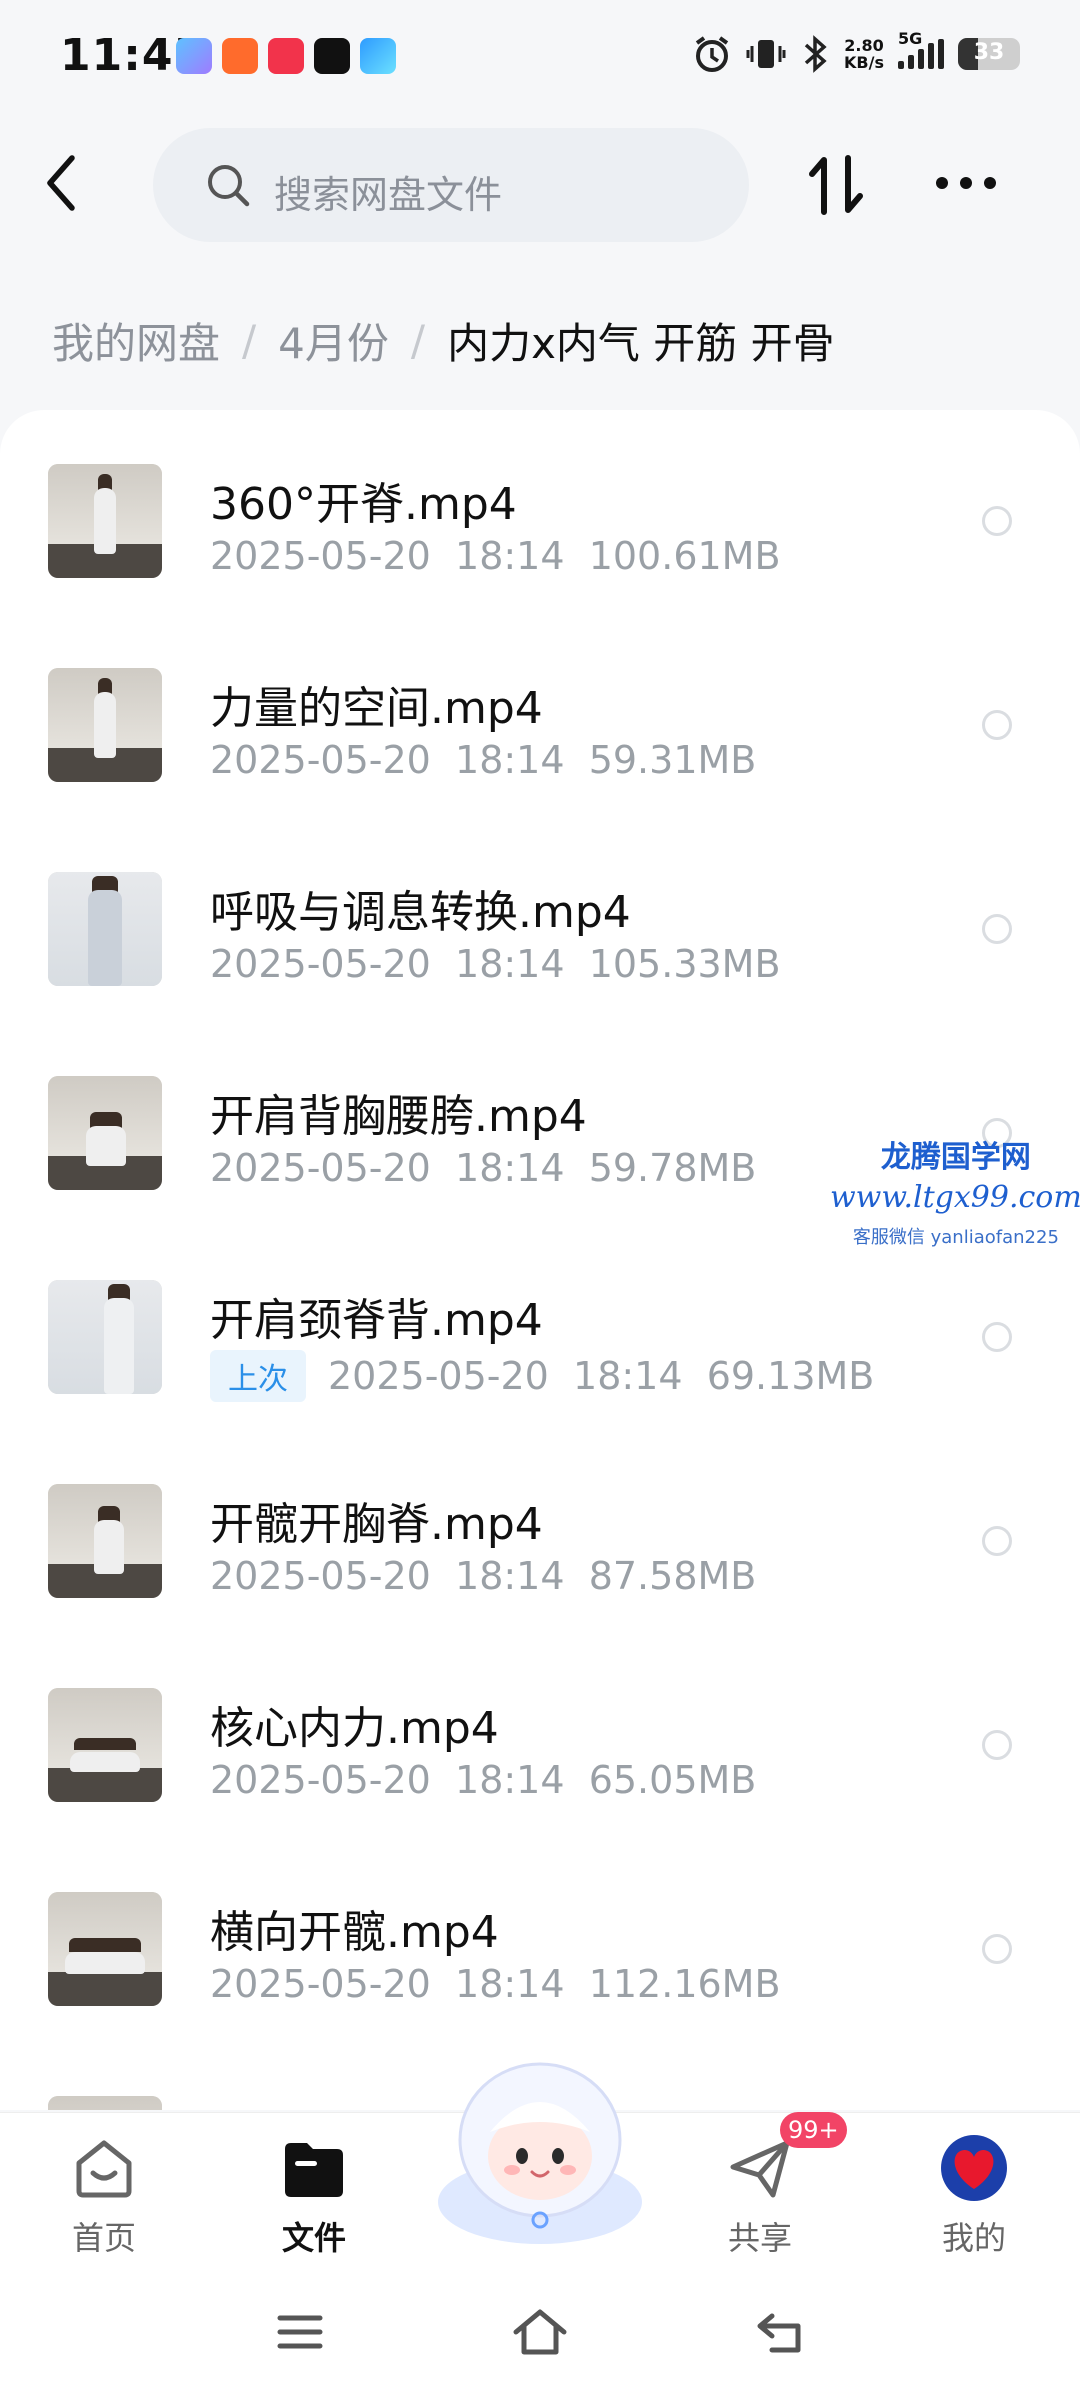  Describe the element at coordinates (760, 2169) in the screenshot. I see `send-icon` at that location.